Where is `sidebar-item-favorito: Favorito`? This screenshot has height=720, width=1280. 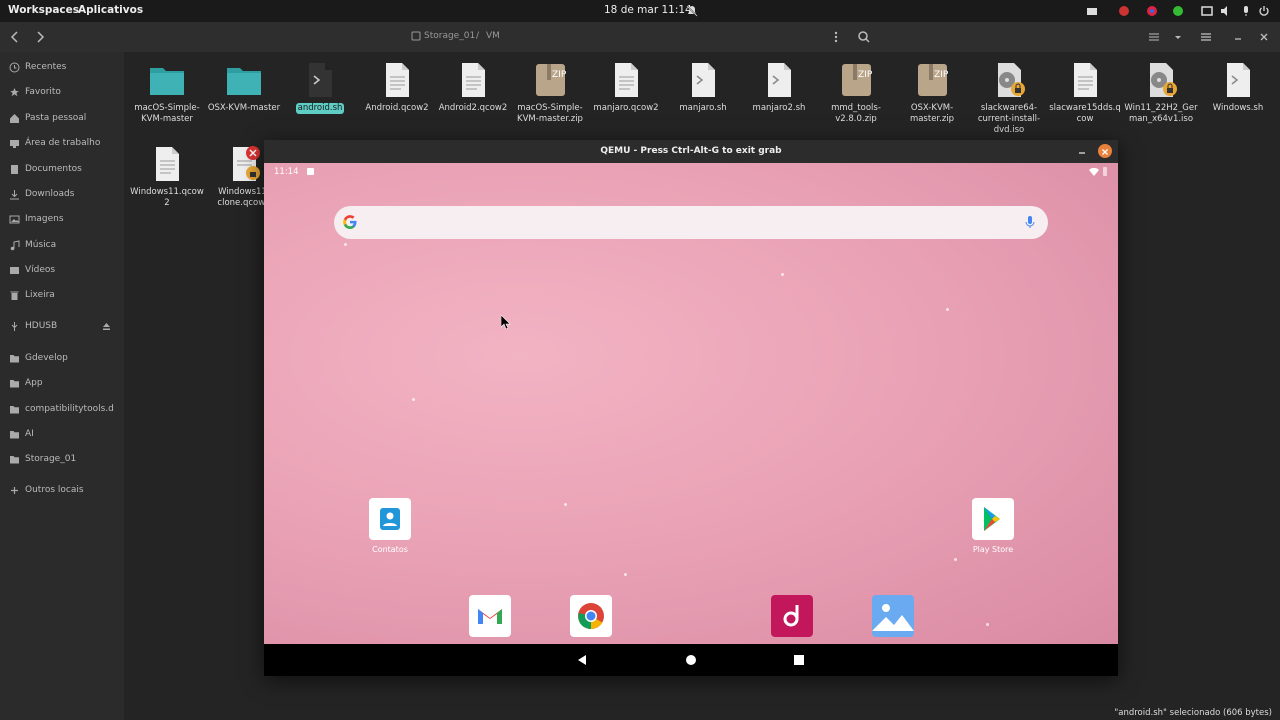 sidebar-item-favorito: Favorito is located at coordinates (62, 93).